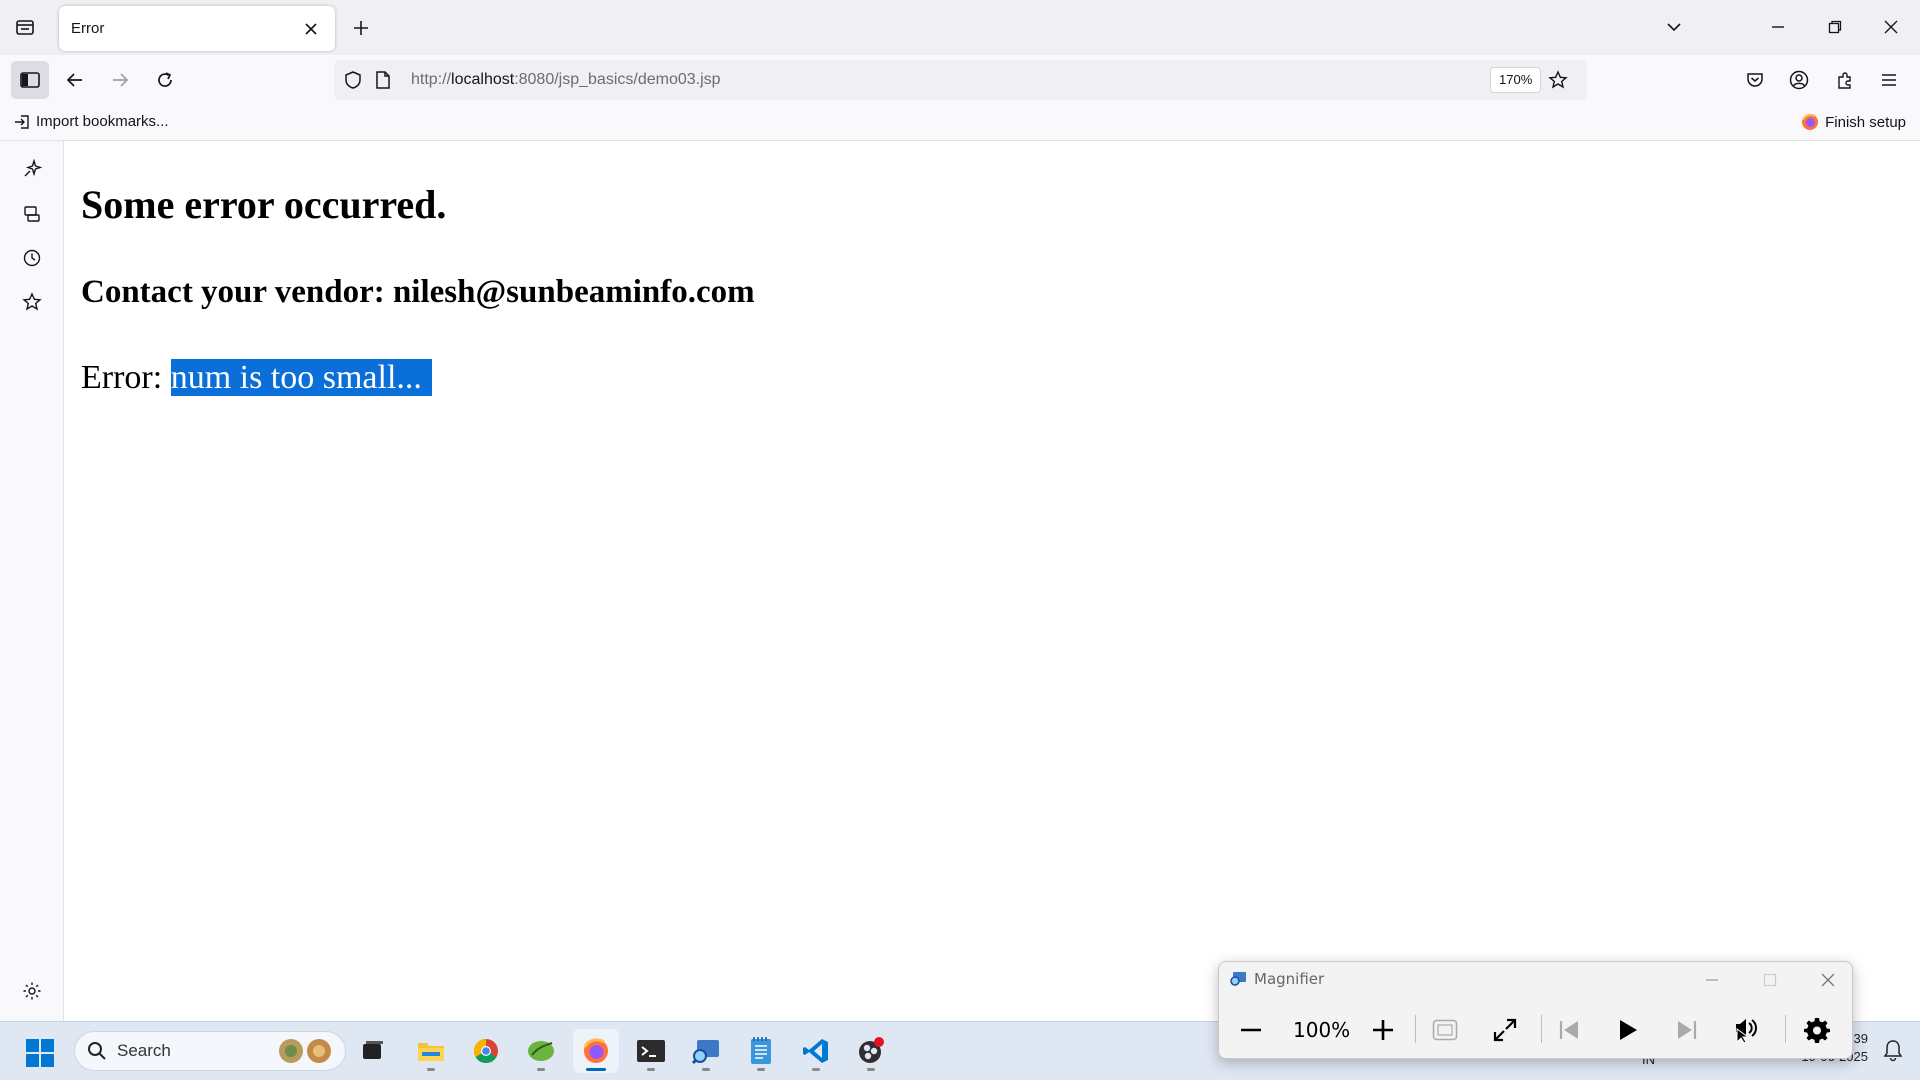 The width and height of the screenshot is (1920, 1080). I want to click on tab-list-button, so click(25, 27).